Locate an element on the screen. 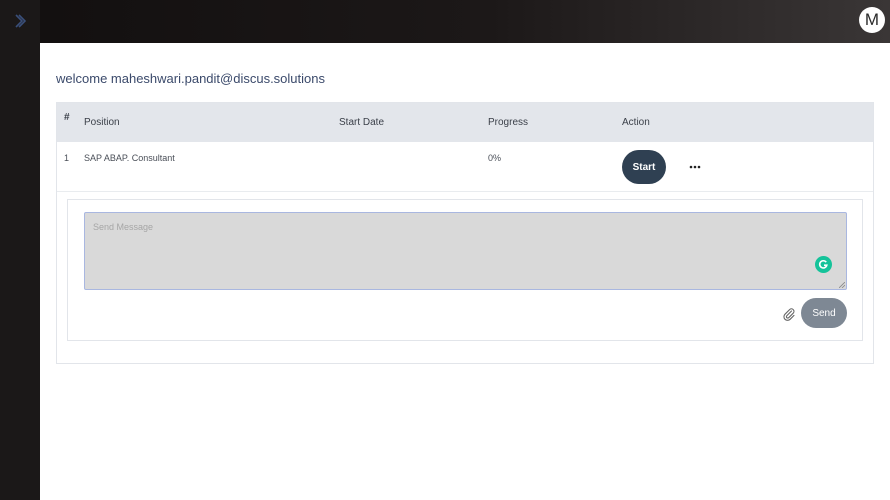 This screenshot has height=500, width=890. column-header-start-date: Start Date is located at coordinates (362, 122).